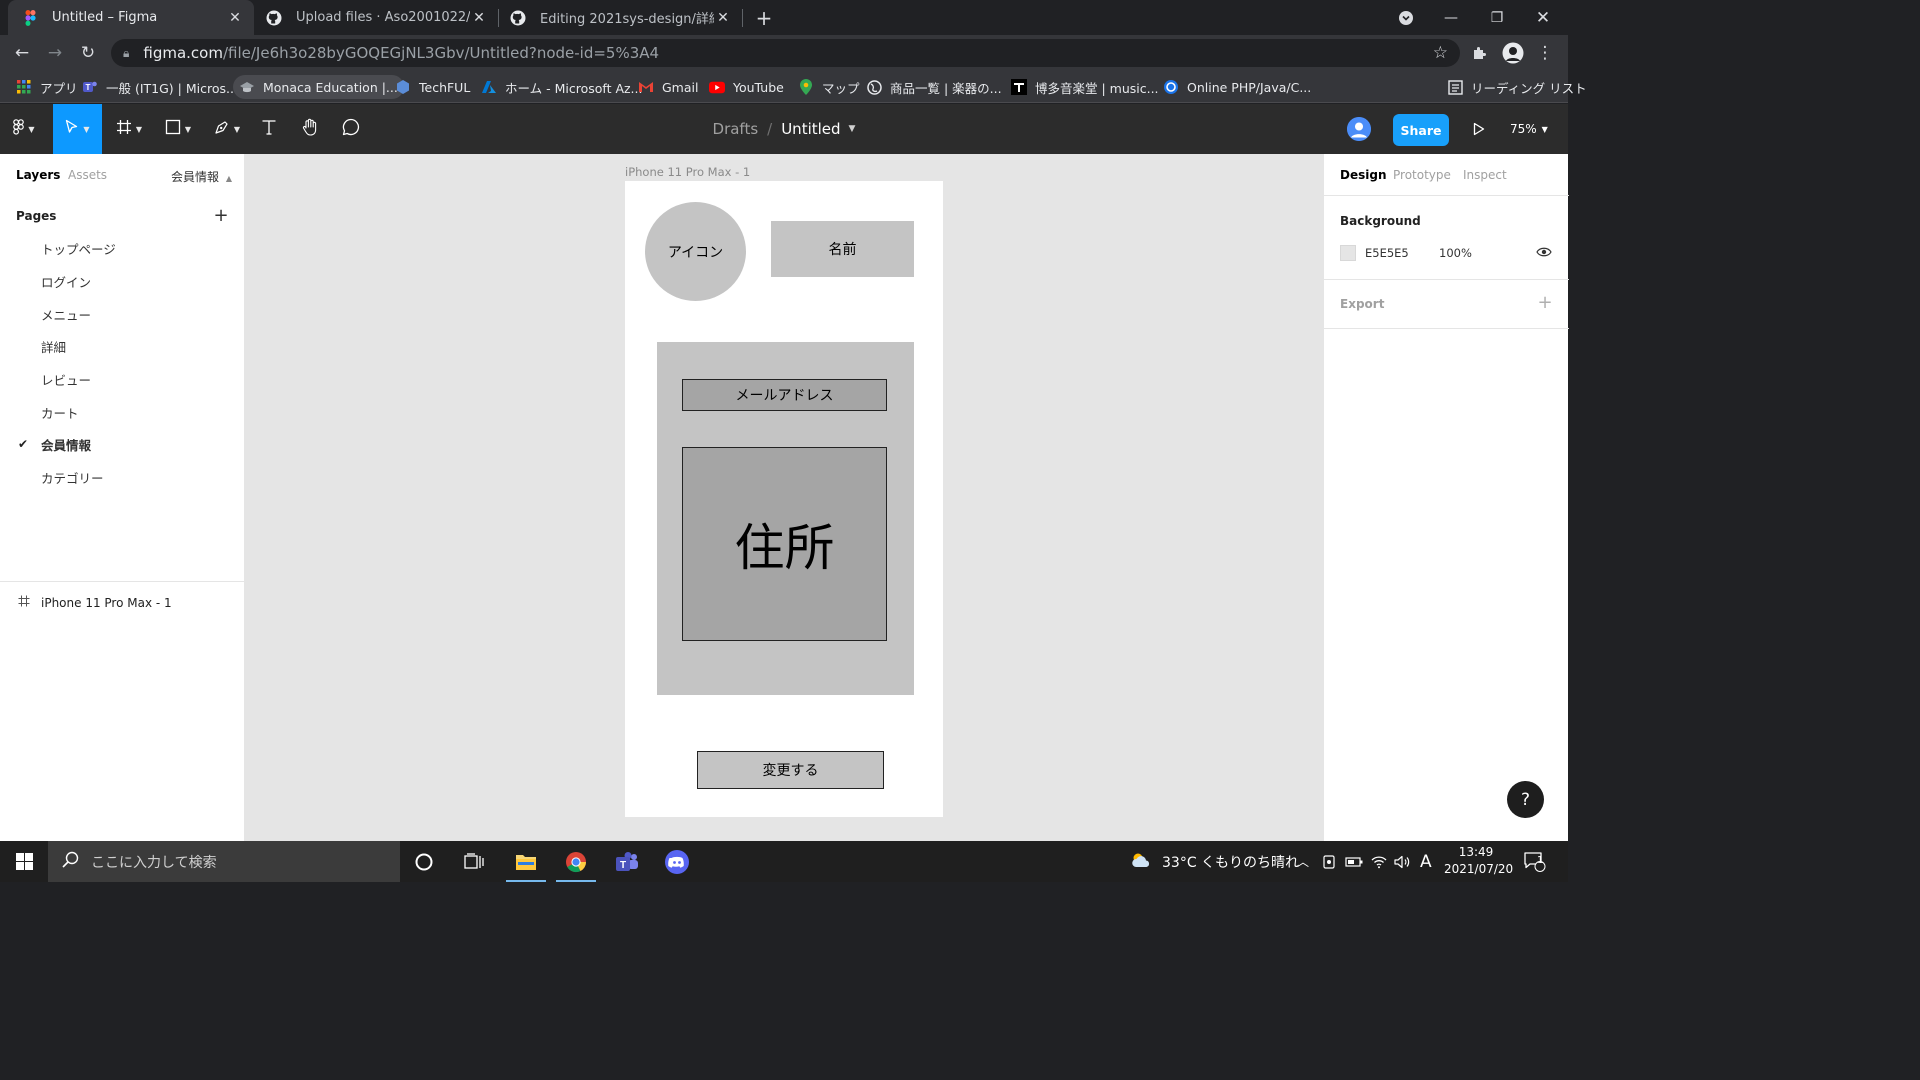 The height and width of the screenshot is (1080, 1920). What do you see at coordinates (1440, 53) in the screenshot?
I see `bookmark-star-icon: ☆` at bounding box center [1440, 53].